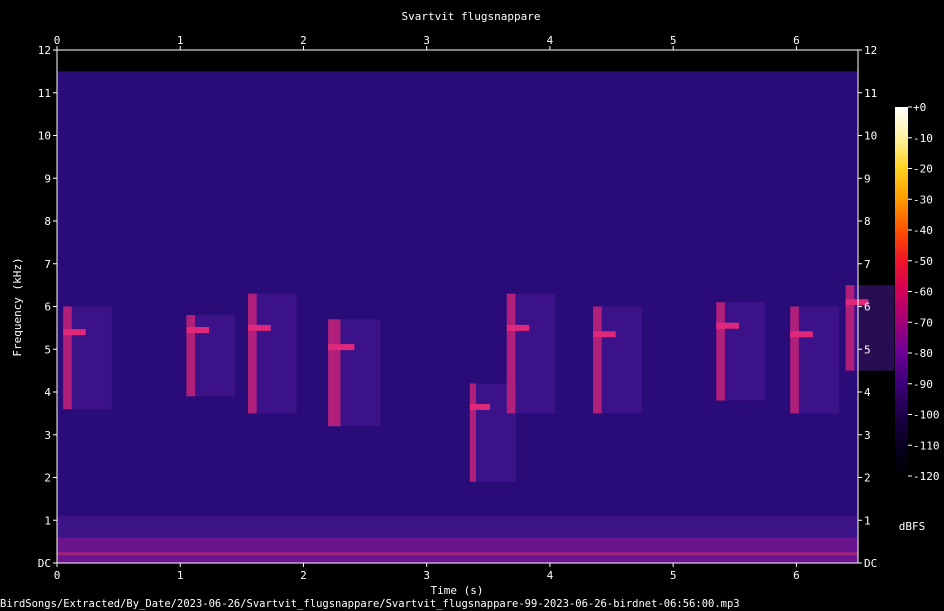 This screenshot has height=611, width=944. What do you see at coordinates (923, 384) in the screenshot?
I see `colorbar-tick-label: -90` at bounding box center [923, 384].